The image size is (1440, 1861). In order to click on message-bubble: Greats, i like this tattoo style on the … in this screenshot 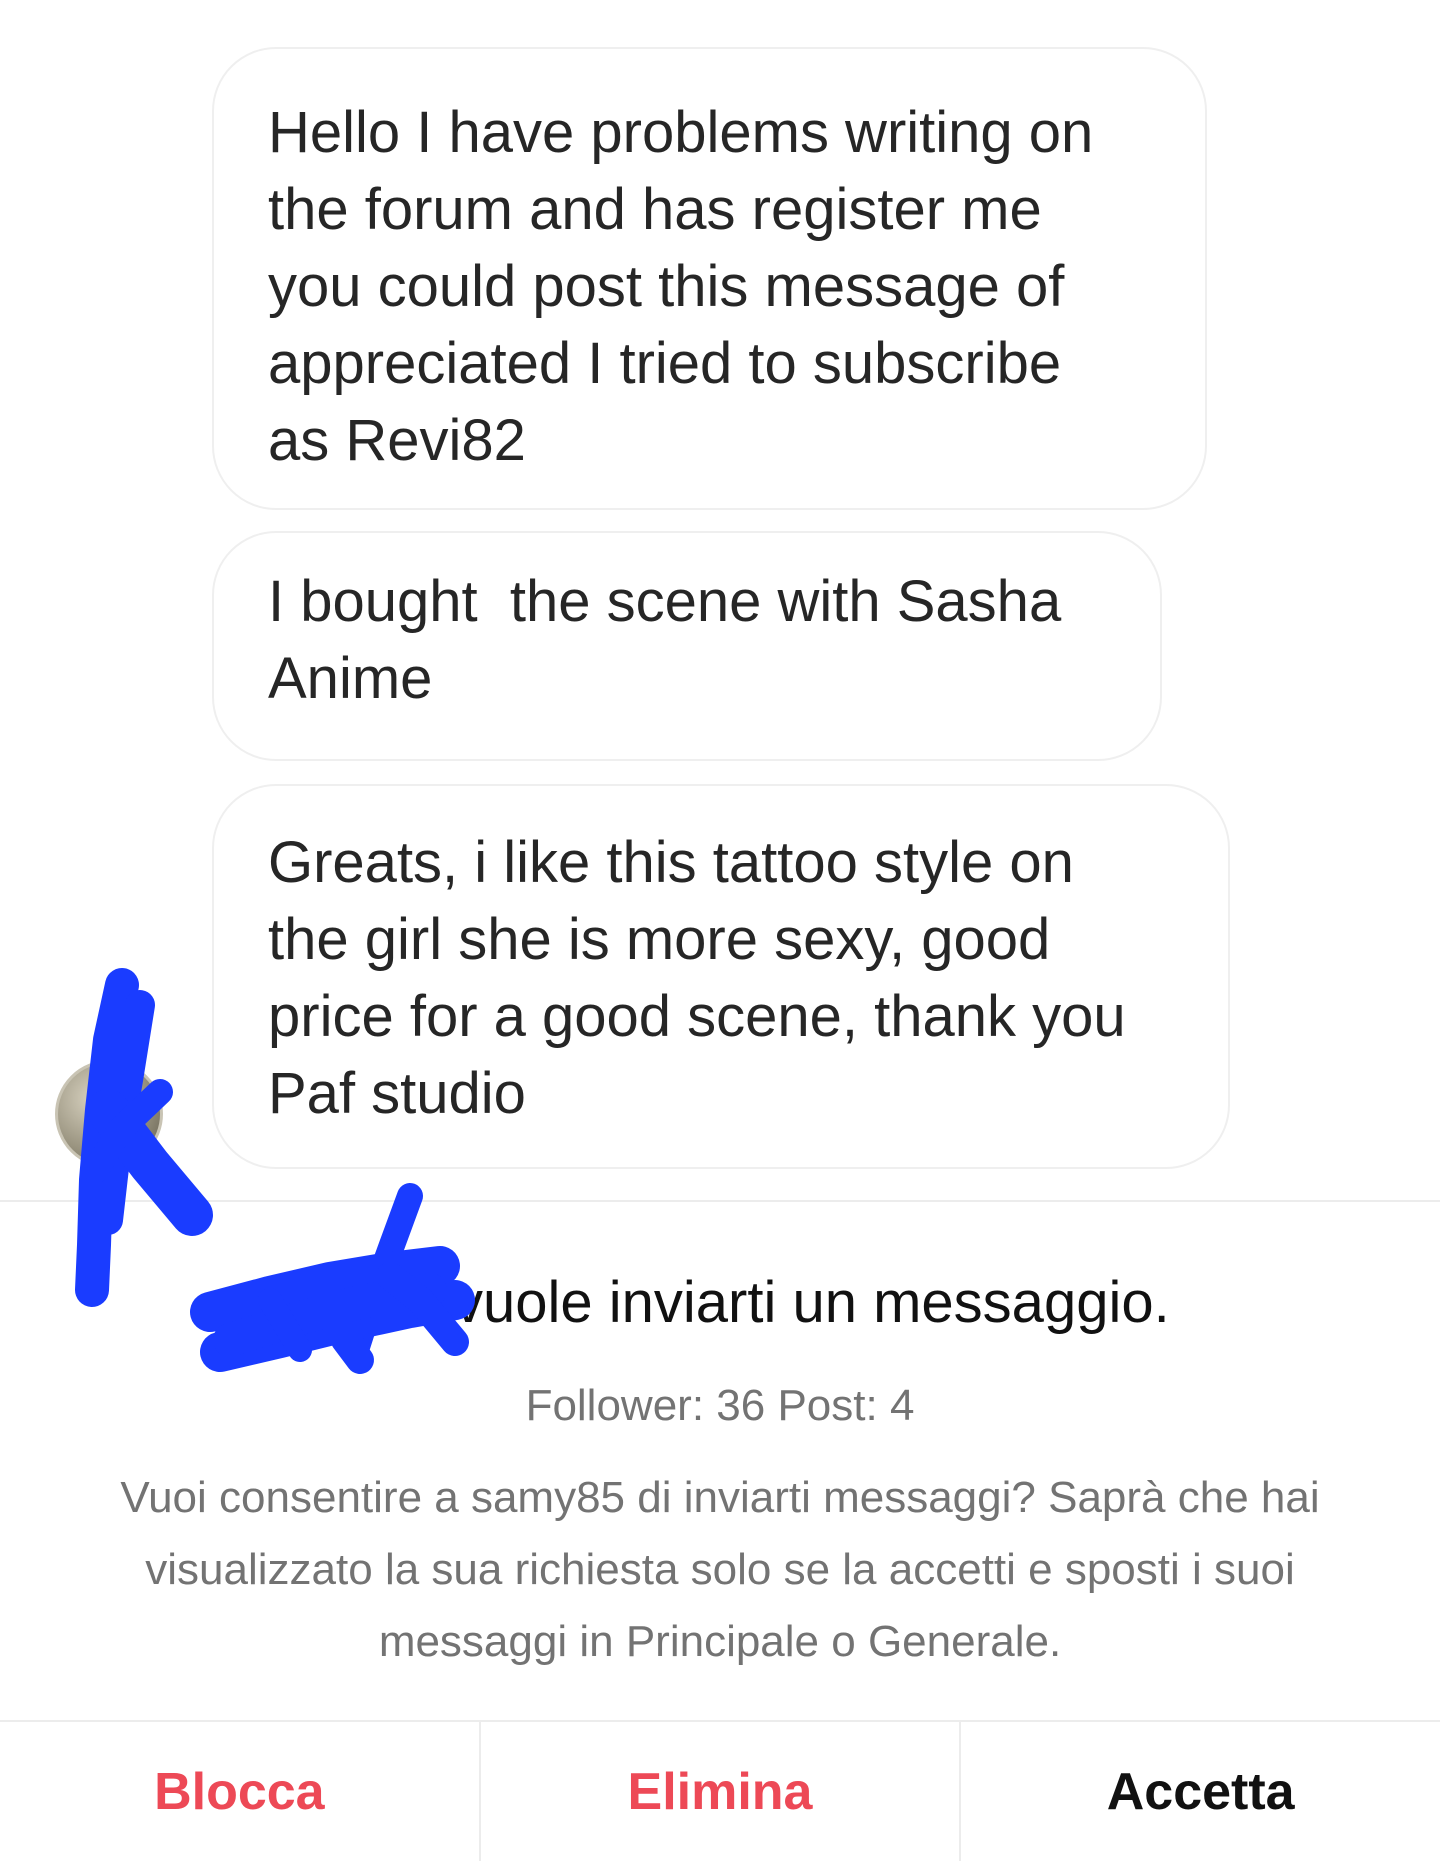, I will do `click(721, 976)`.